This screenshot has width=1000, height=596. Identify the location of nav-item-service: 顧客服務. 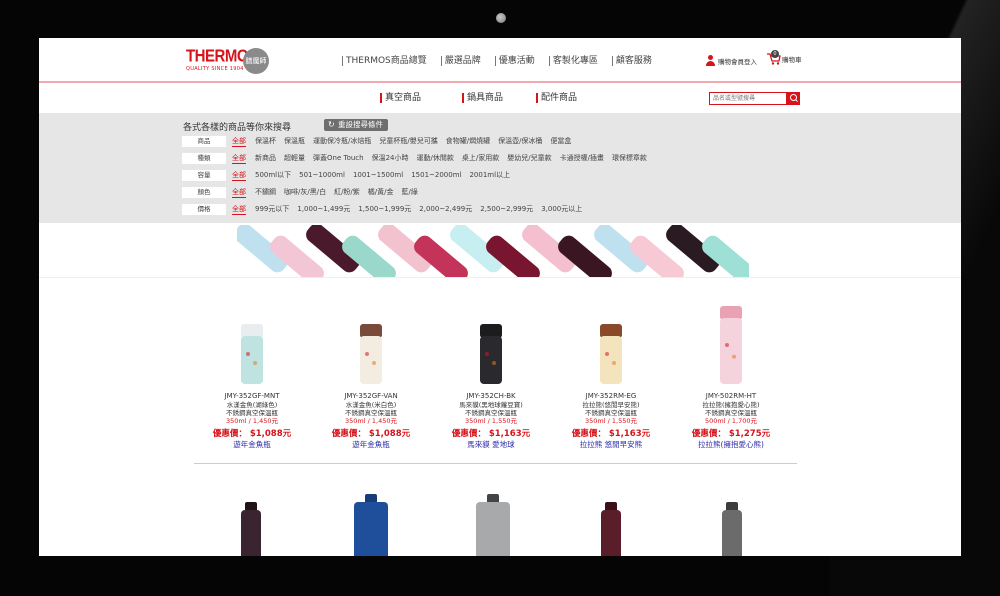
(635, 61).